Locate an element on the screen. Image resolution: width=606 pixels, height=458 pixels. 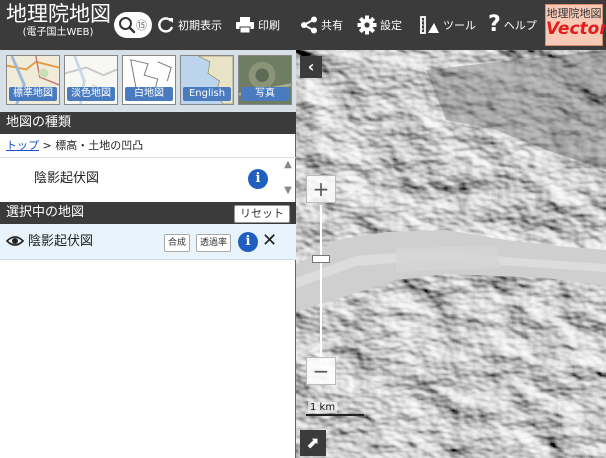
map-types-header: 地図の種類 is located at coordinates (148, 123).